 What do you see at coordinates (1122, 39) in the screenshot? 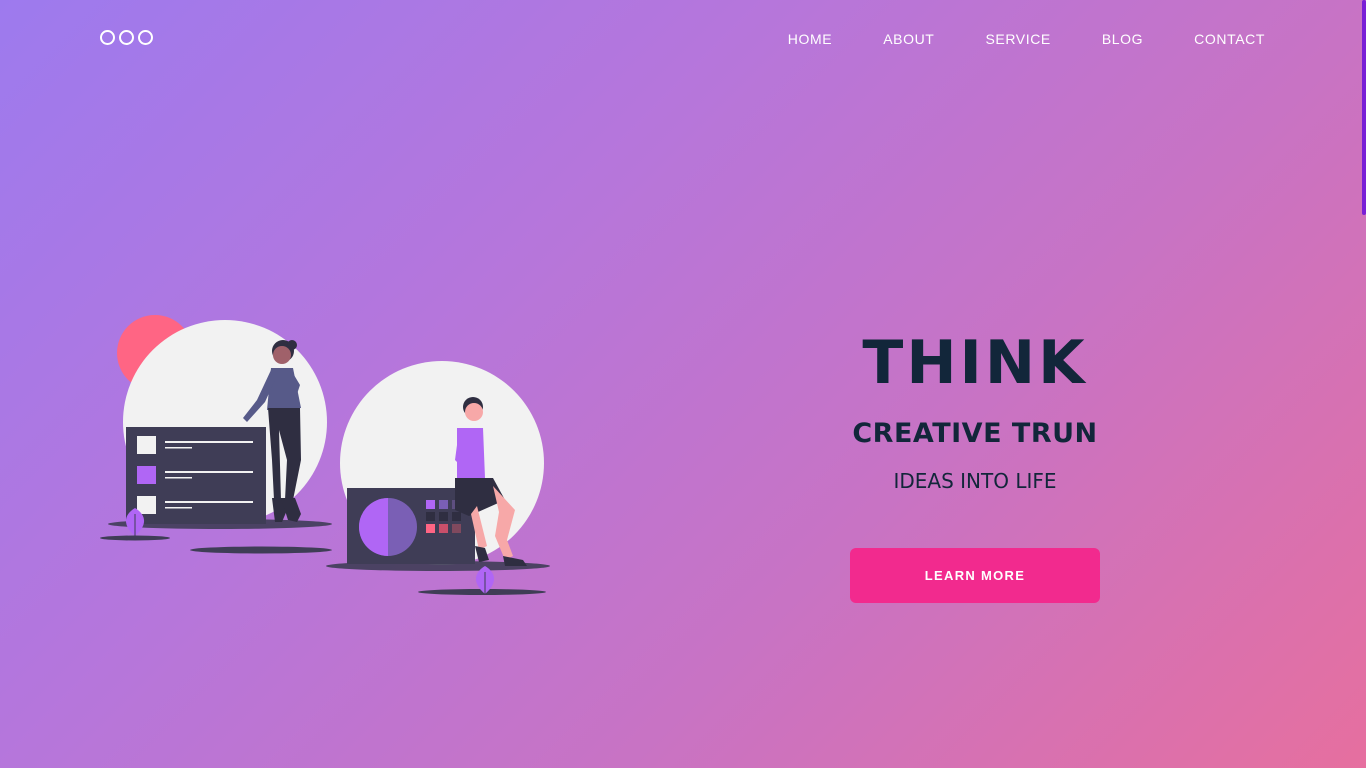
I see `nav-blog-link: BLOG` at bounding box center [1122, 39].